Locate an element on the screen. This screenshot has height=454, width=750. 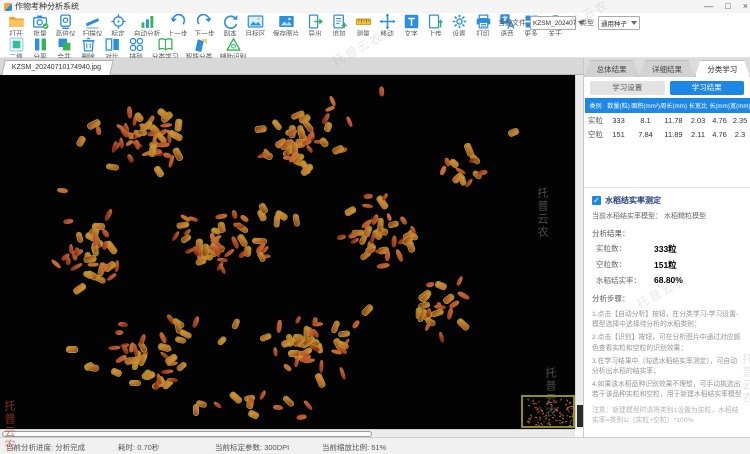
progress-label: 当前分析进度: is located at coordinates (30, 447).